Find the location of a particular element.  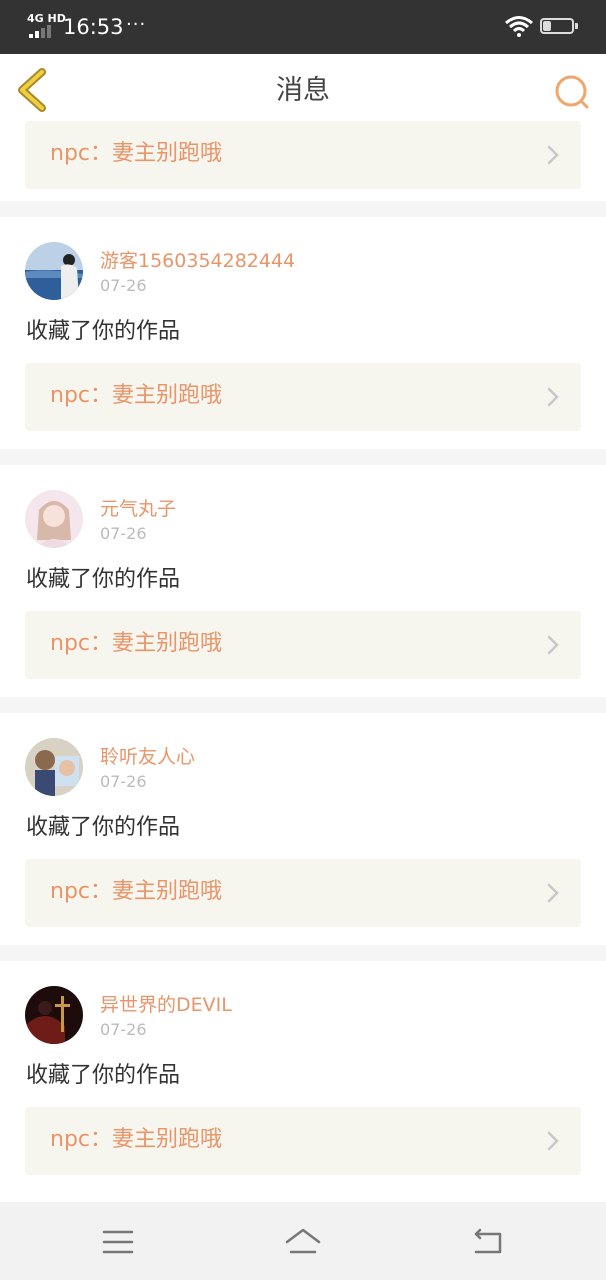

username: 聆听友人心 is located at coordinates (147, 757).